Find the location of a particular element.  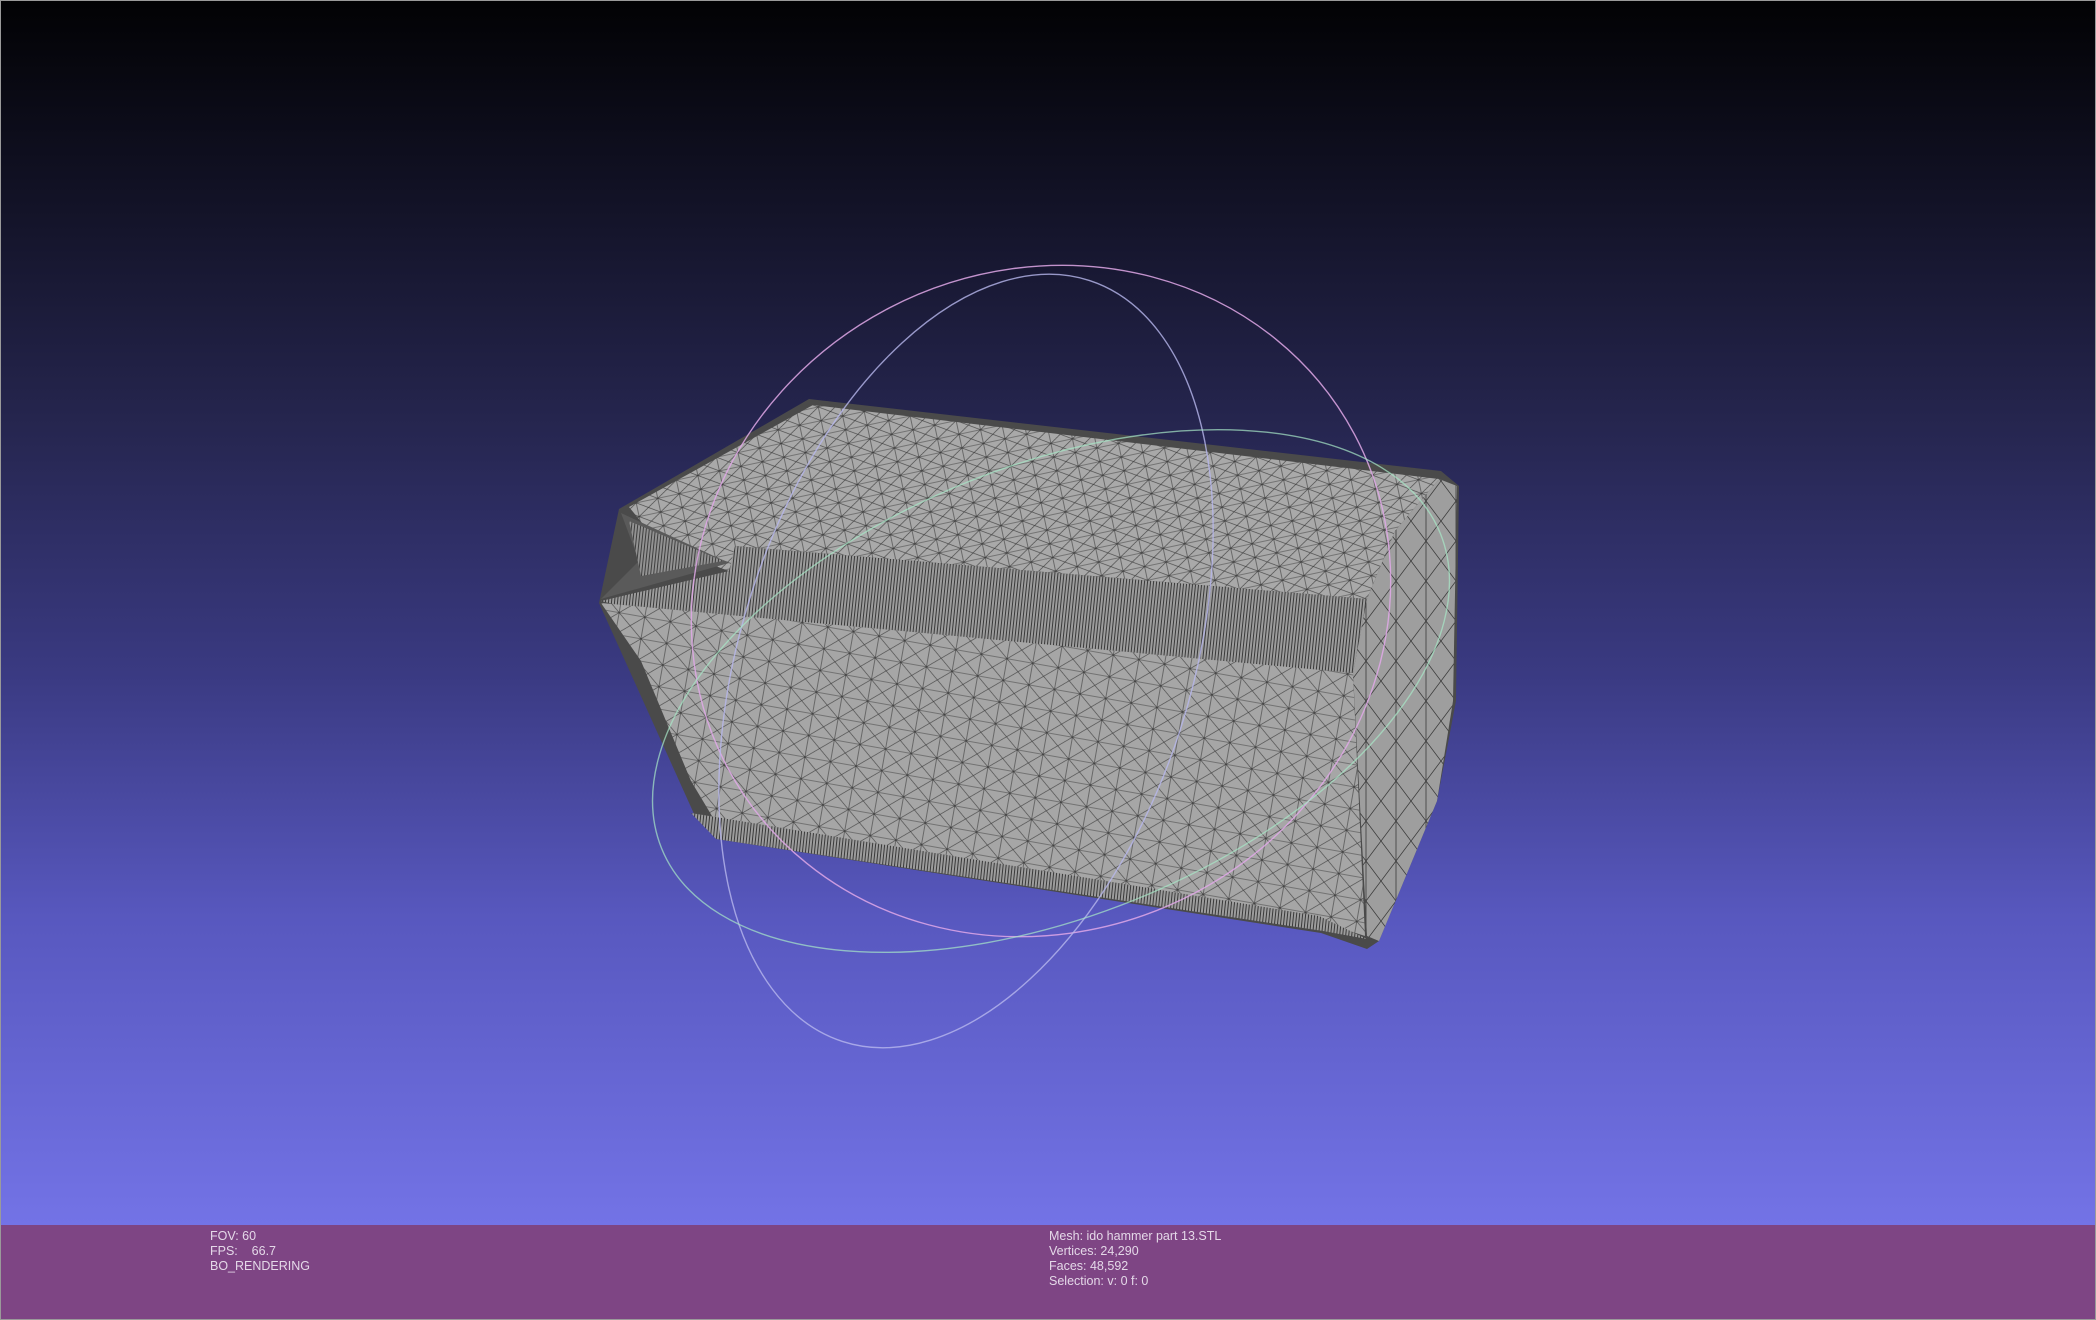

face-count: Faces: 48,592 is located at coordinates (1089, 1266).